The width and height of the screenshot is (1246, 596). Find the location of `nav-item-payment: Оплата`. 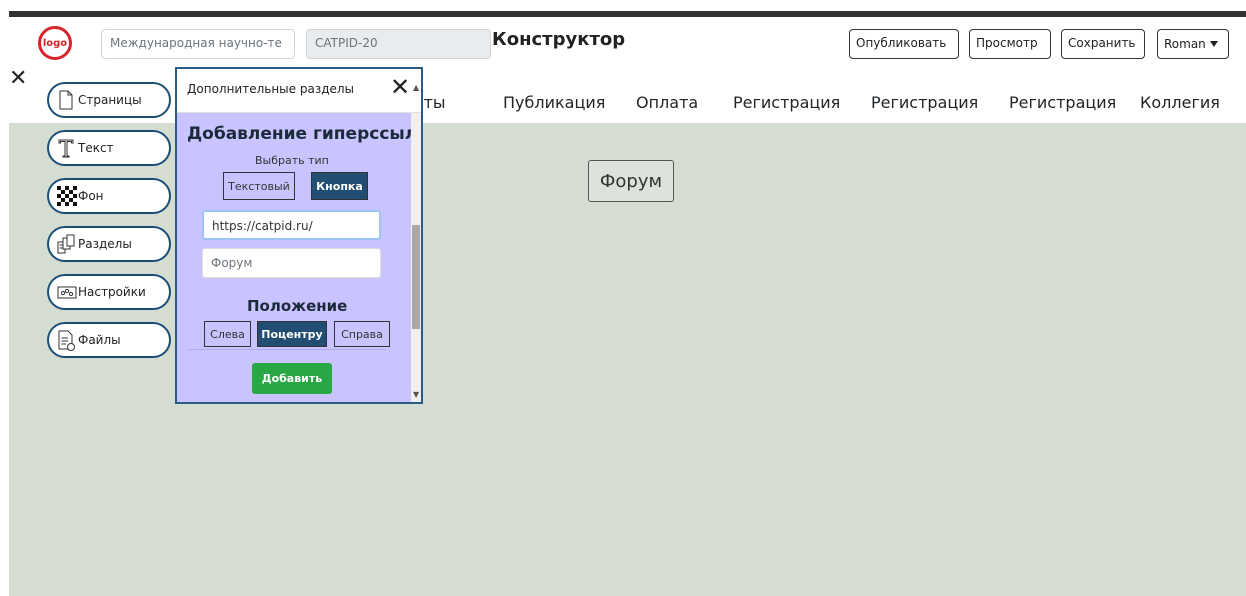

nav-item-payment: Оплата is located at coordinates (667, 102).